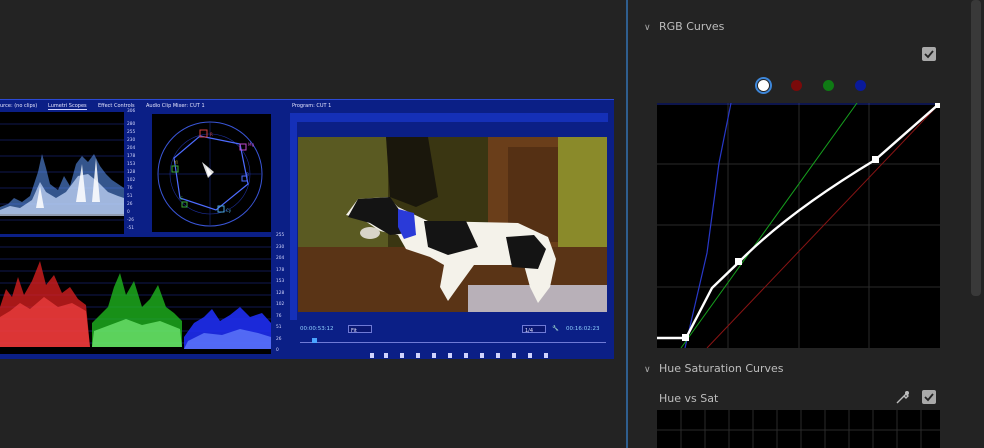 The image size is (984, 448). Describe the element at coordinates (280, 304) in the screenshot. I see `parade-scale-label: 102` at that location.